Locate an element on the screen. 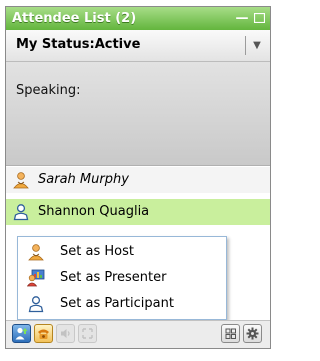 This screenshot has width=320, height=361. my-status-label: My Status:Active is located at coordinates (78, 44).